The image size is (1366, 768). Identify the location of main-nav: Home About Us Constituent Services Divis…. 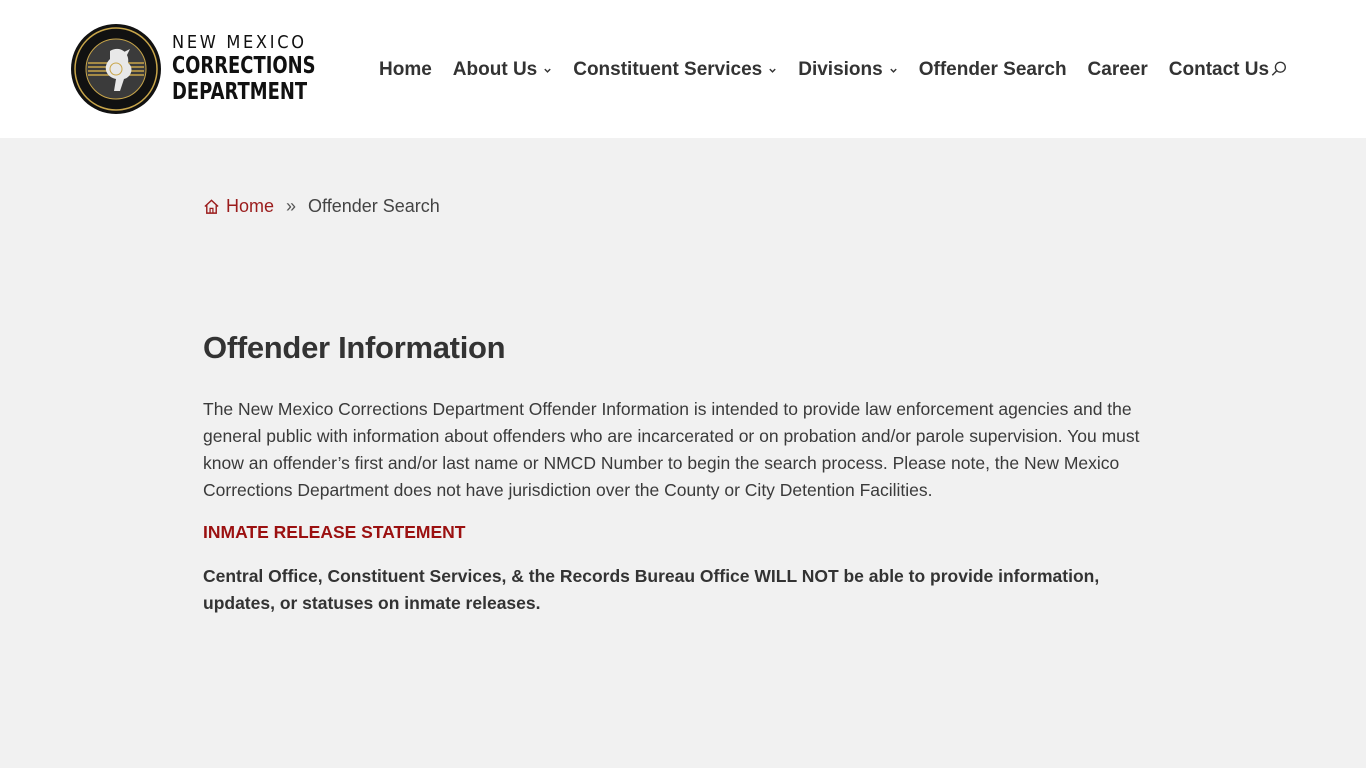
(824, 70).